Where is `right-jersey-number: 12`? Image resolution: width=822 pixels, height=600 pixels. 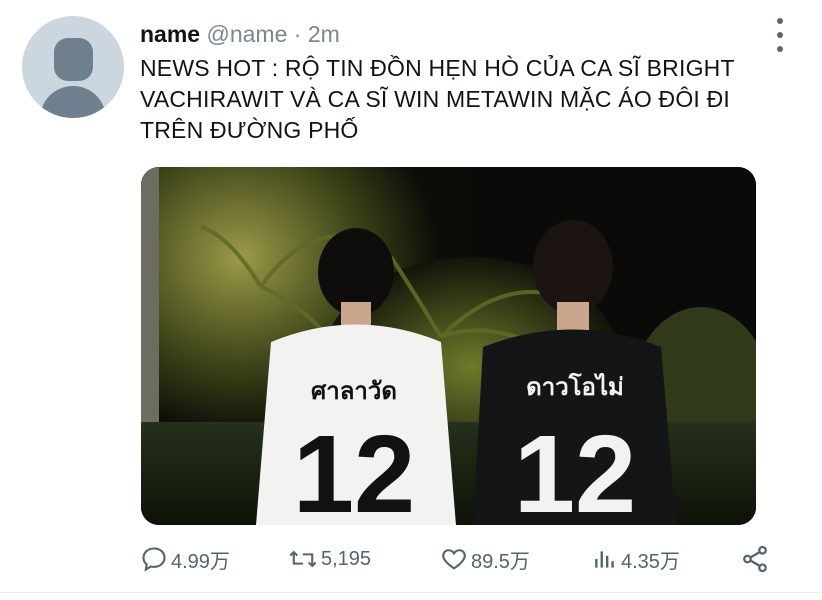 right-jersey-number: 12 is located at coordinates (575, 469).